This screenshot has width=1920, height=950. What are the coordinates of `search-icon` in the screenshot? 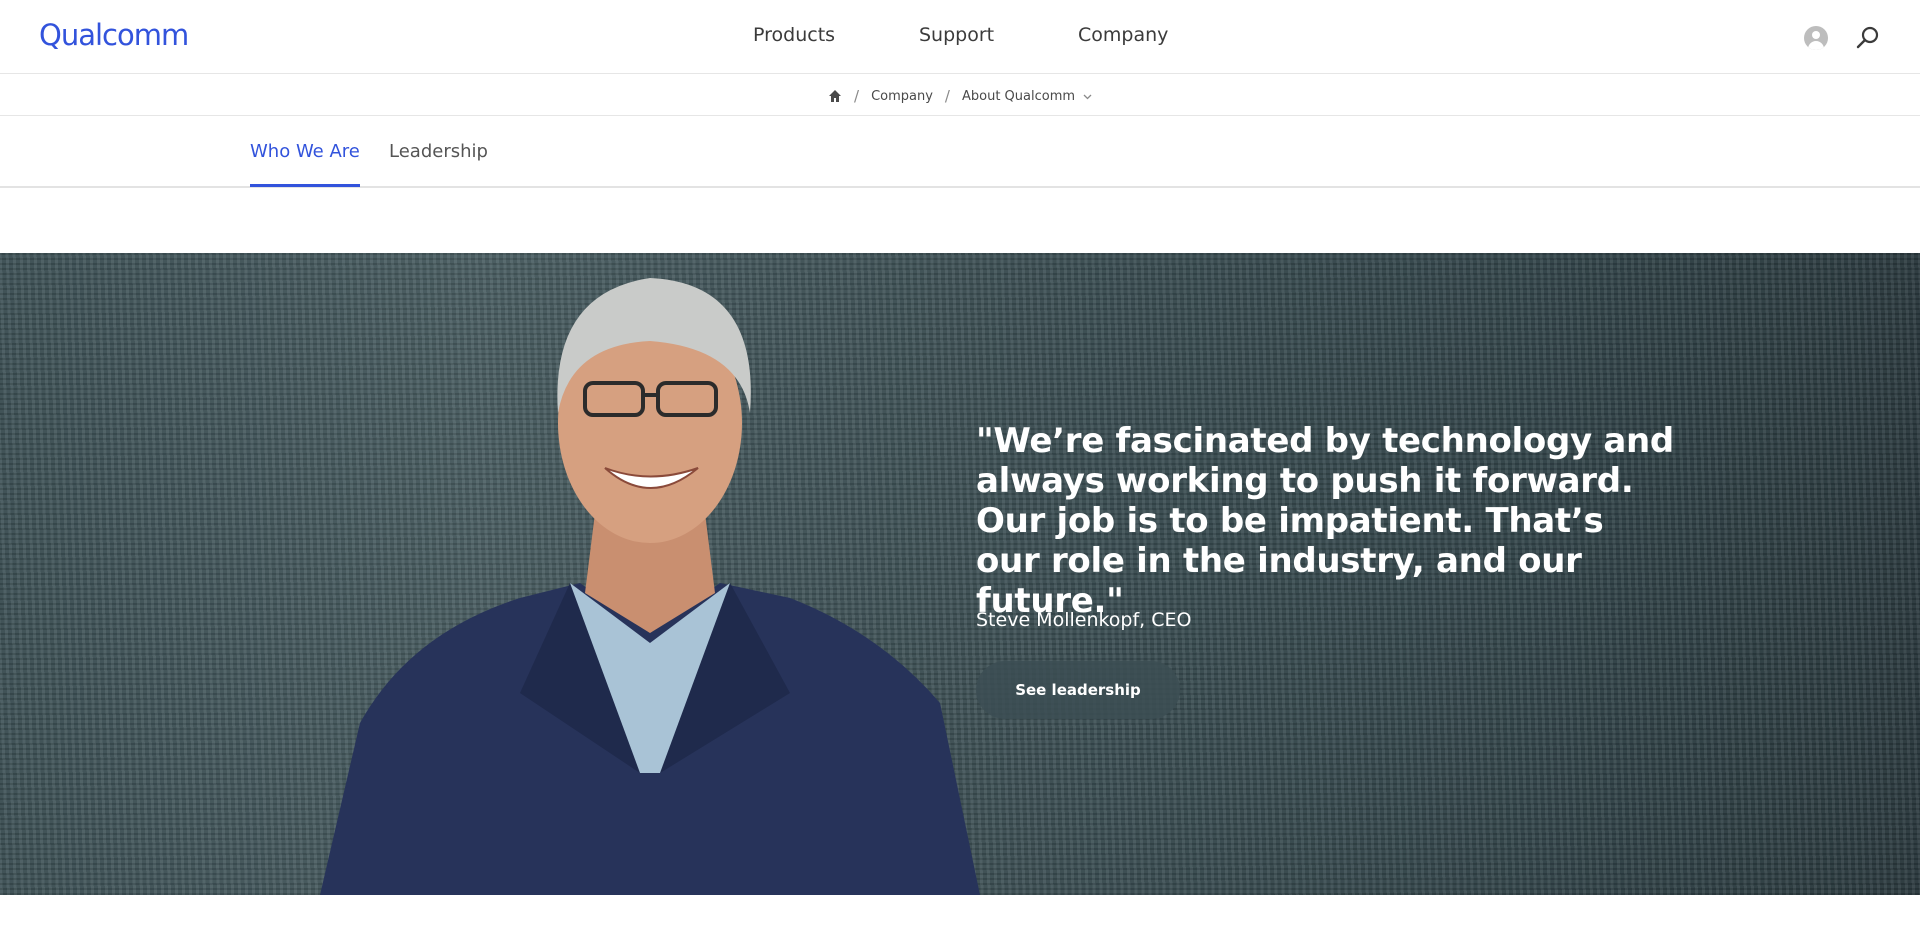 It's located at (1868, 38).